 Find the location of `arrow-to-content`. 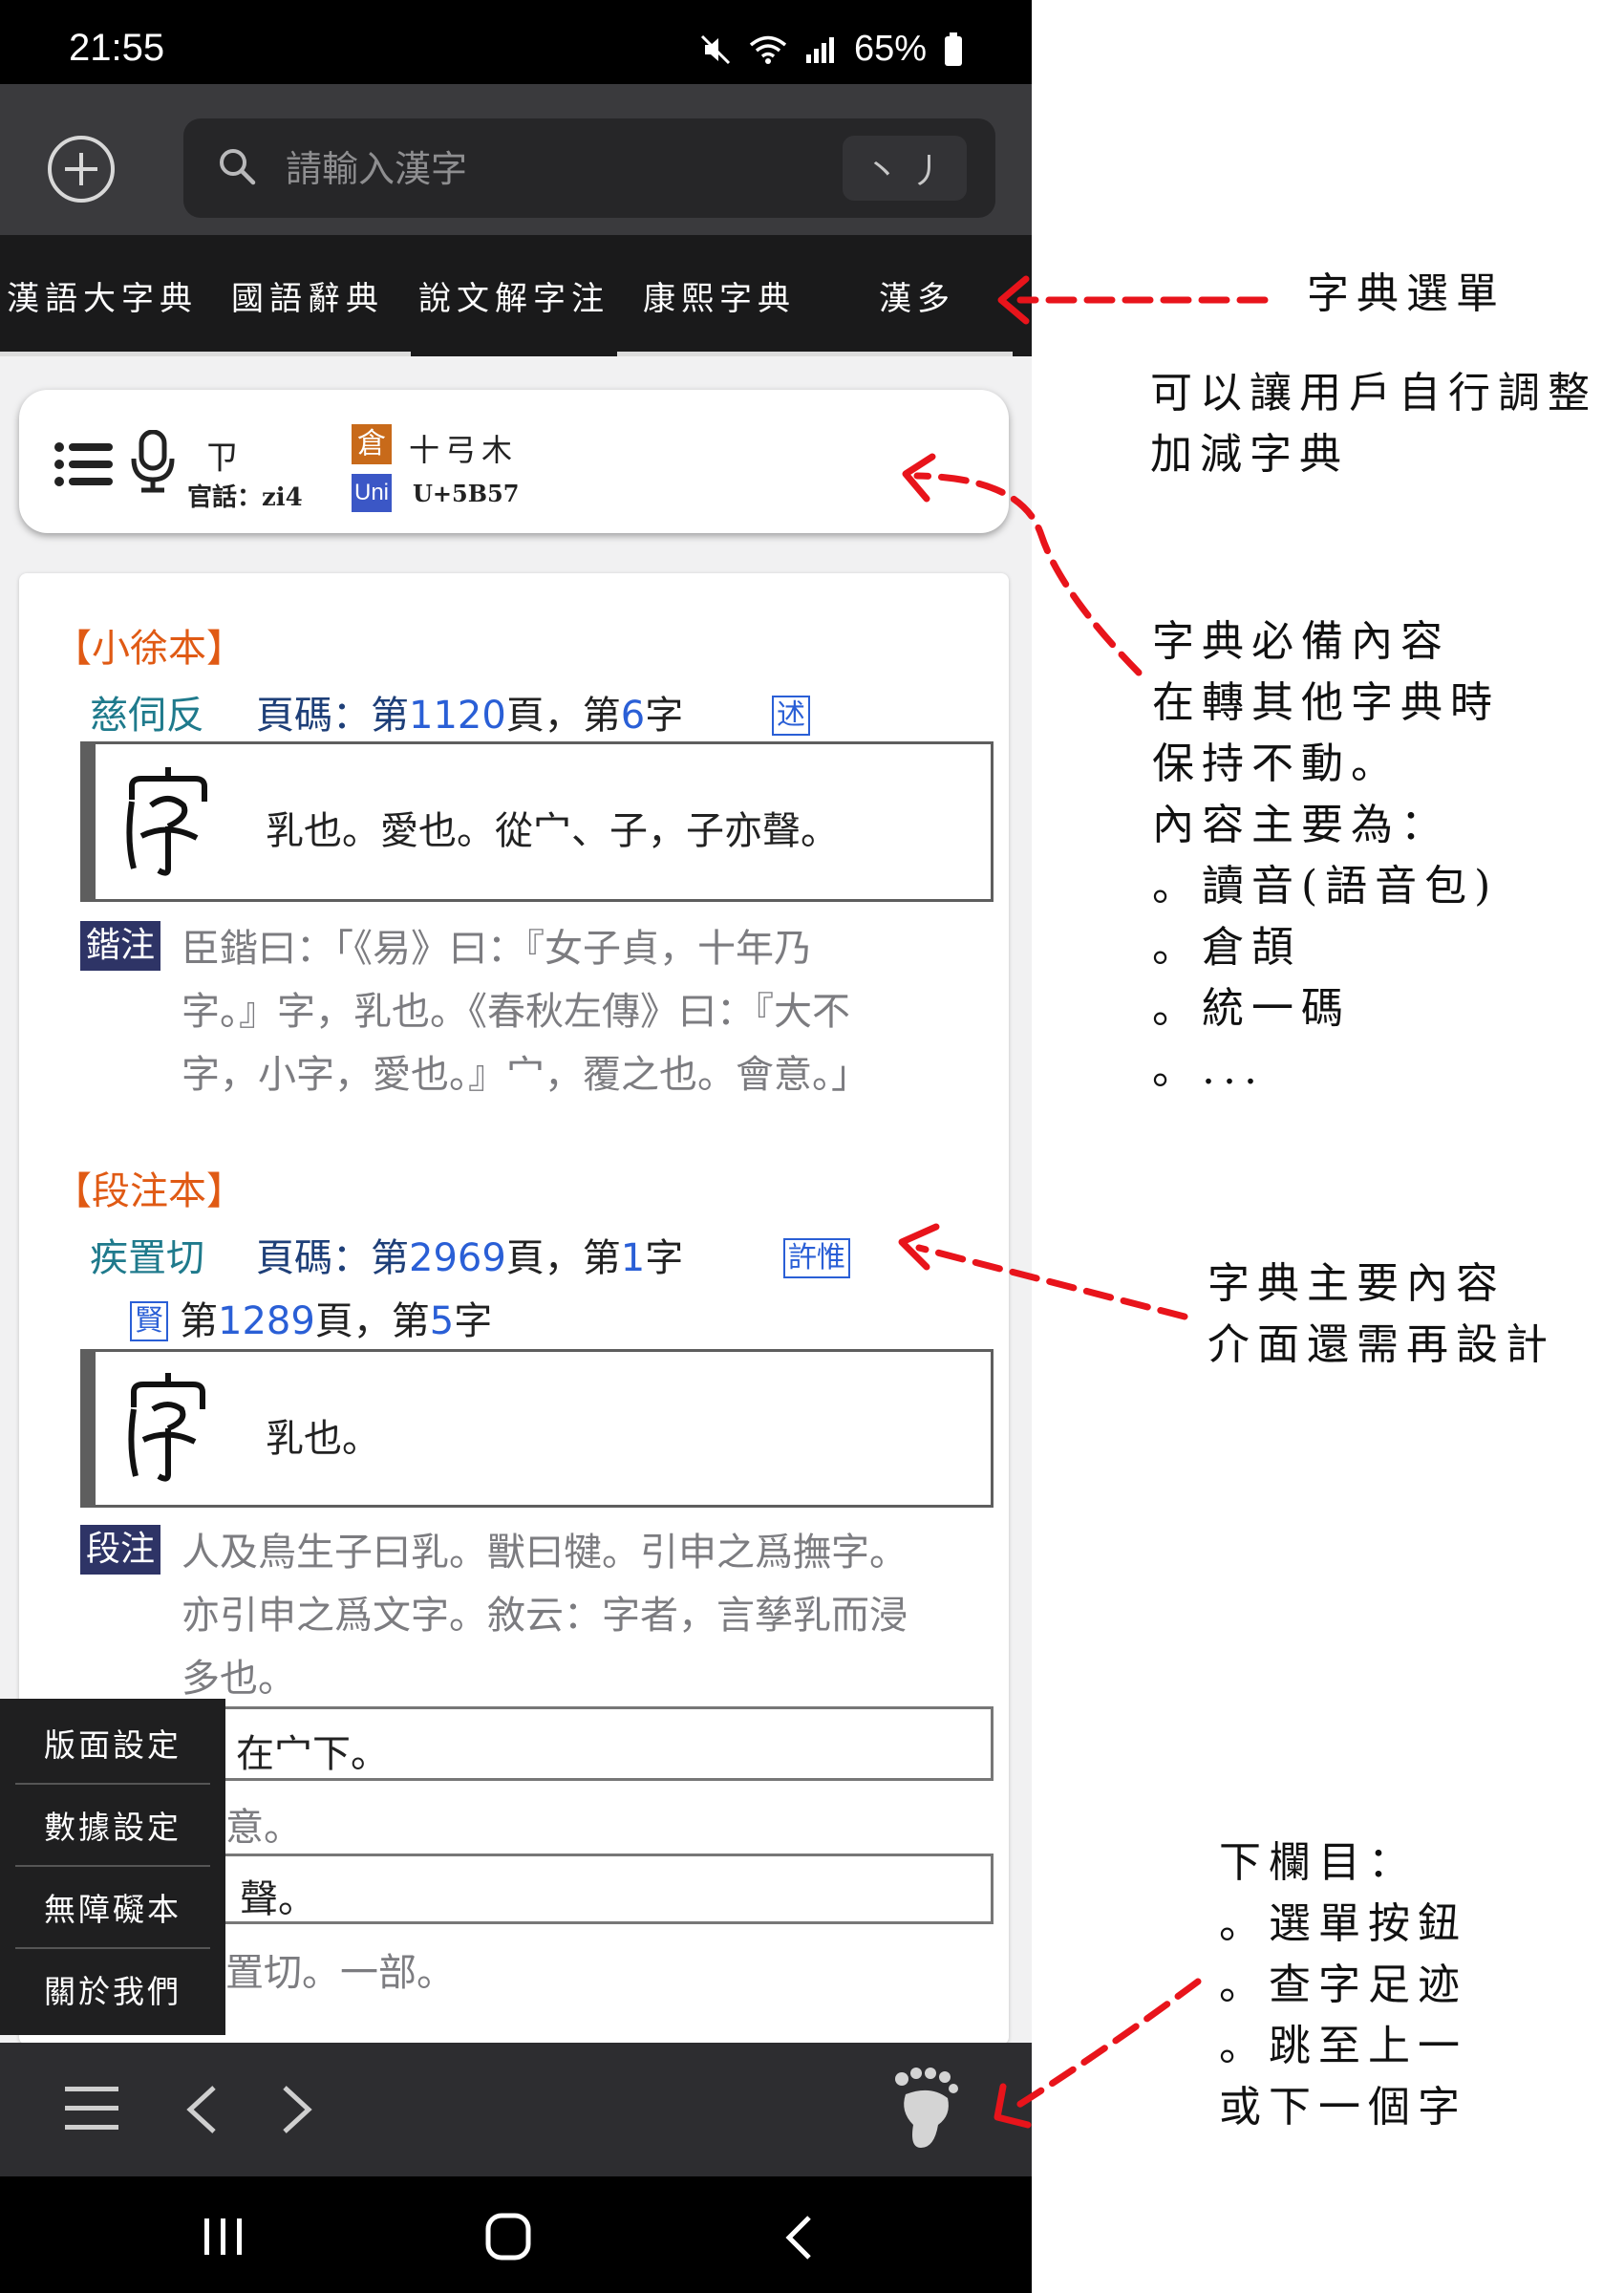

arrow-to-content is located at coordinates (1052, 1282).